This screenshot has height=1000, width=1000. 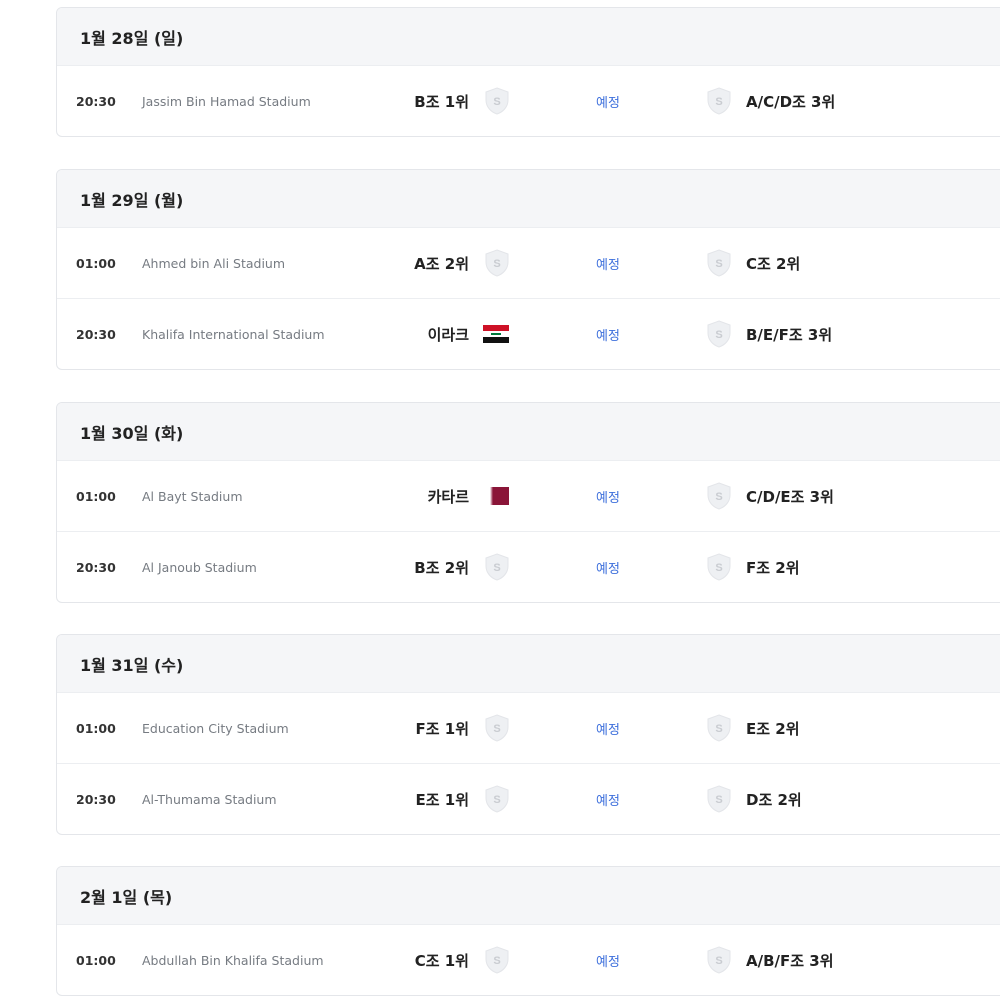 What do you see at coordinates (448, 496) in the screenshot?
I see `home-team-name: 카타르` at bounding box center [448, 496].